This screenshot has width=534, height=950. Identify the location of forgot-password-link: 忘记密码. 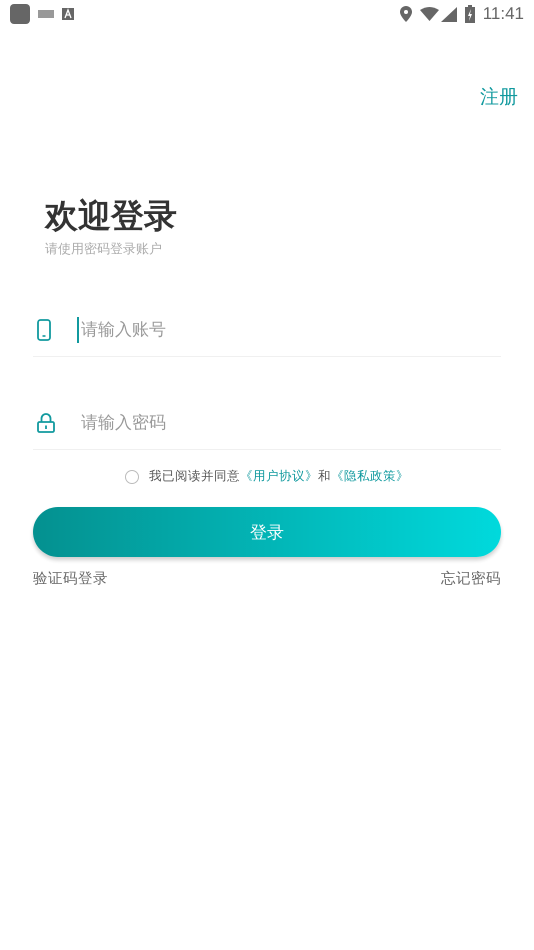
(471, 578).